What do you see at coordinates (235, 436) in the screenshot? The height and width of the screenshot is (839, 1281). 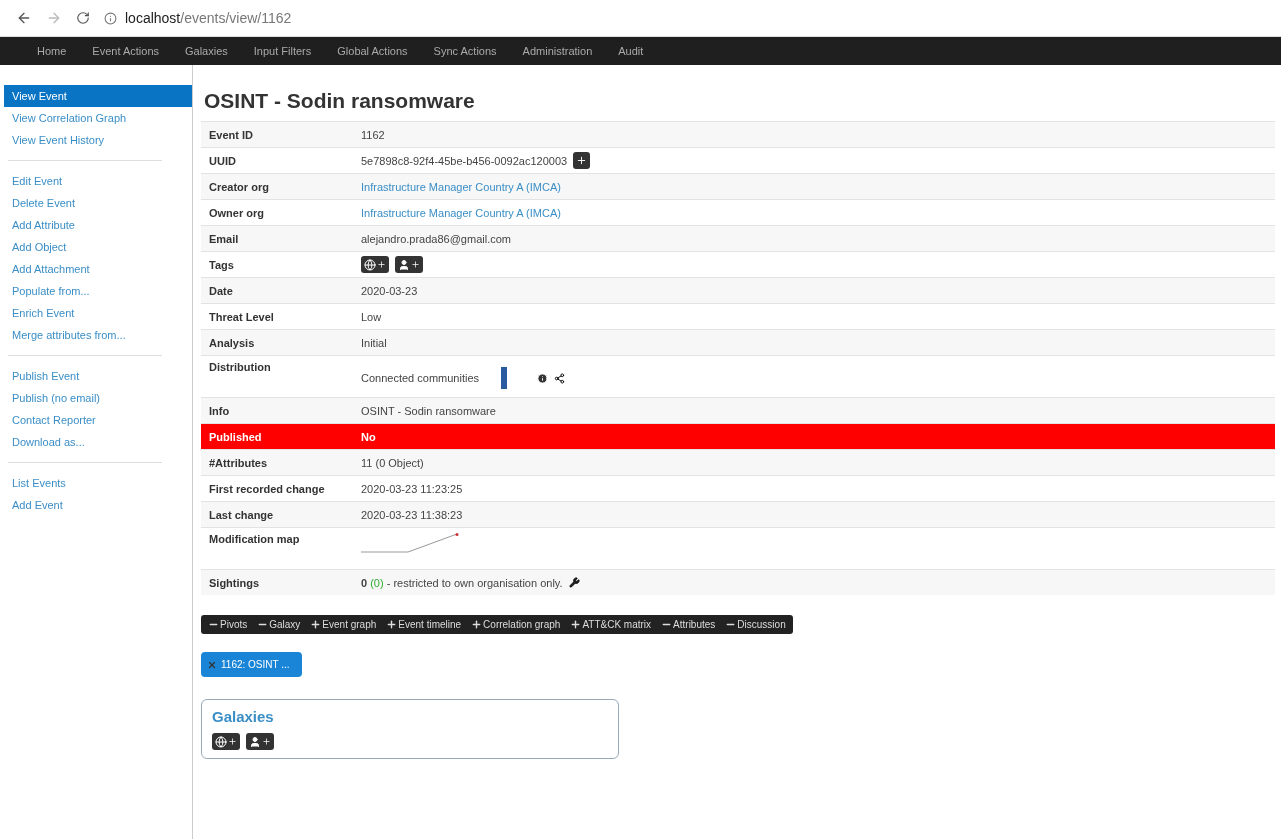 I see `field-label: Published` at bounding box center [235, 436].